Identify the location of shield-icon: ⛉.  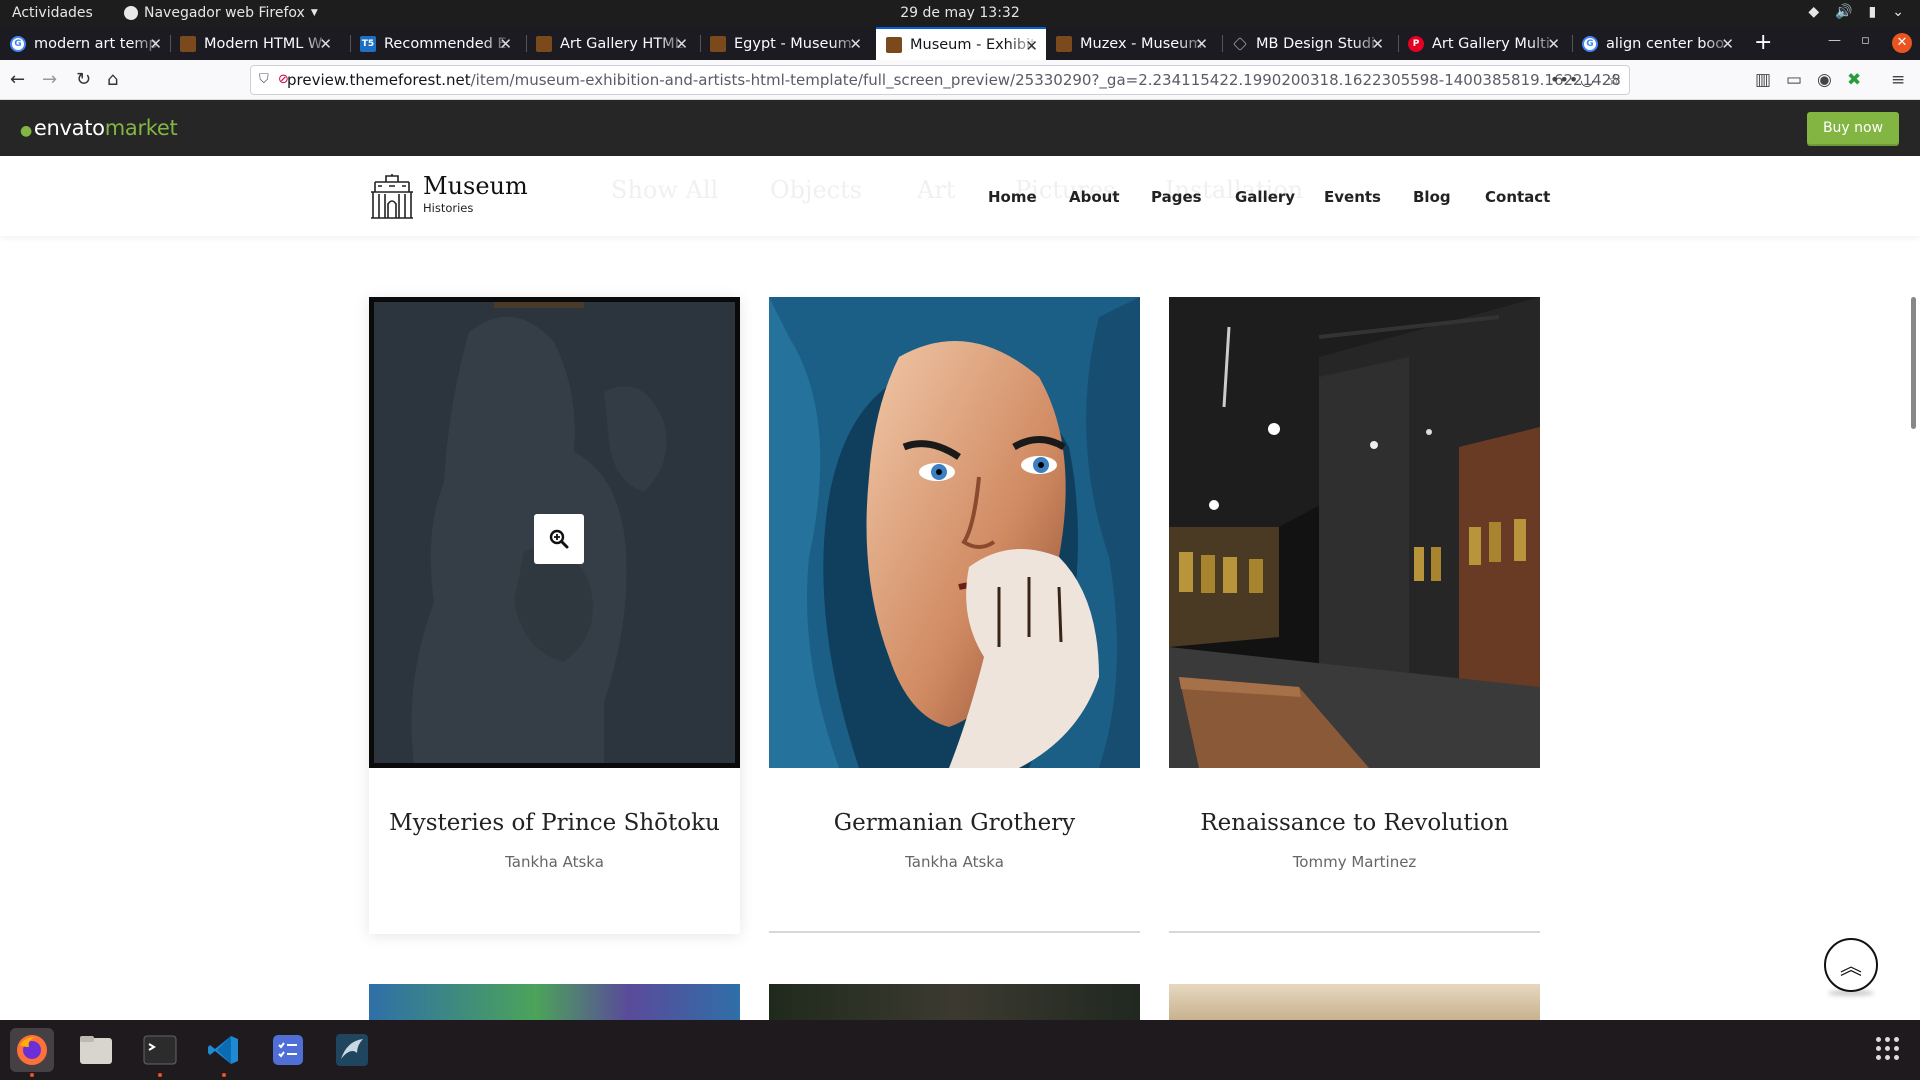
(264, 79).